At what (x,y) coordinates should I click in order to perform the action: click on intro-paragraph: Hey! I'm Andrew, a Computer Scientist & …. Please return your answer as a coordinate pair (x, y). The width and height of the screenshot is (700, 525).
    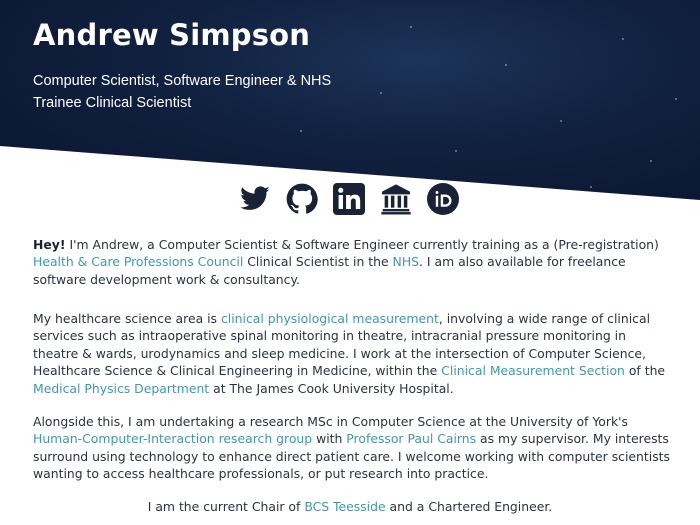
    Looking at the image, I should click on (346, 262).